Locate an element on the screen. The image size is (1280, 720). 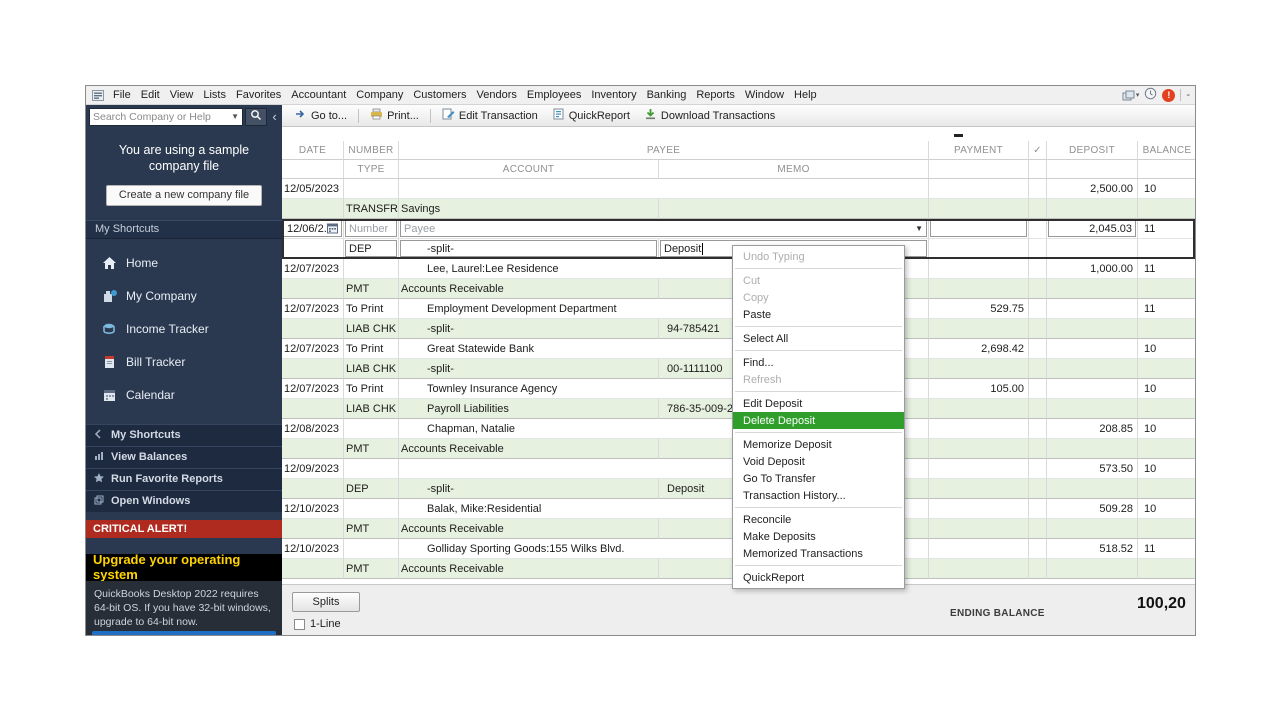
payment-field is located at coordinates (978, 228).